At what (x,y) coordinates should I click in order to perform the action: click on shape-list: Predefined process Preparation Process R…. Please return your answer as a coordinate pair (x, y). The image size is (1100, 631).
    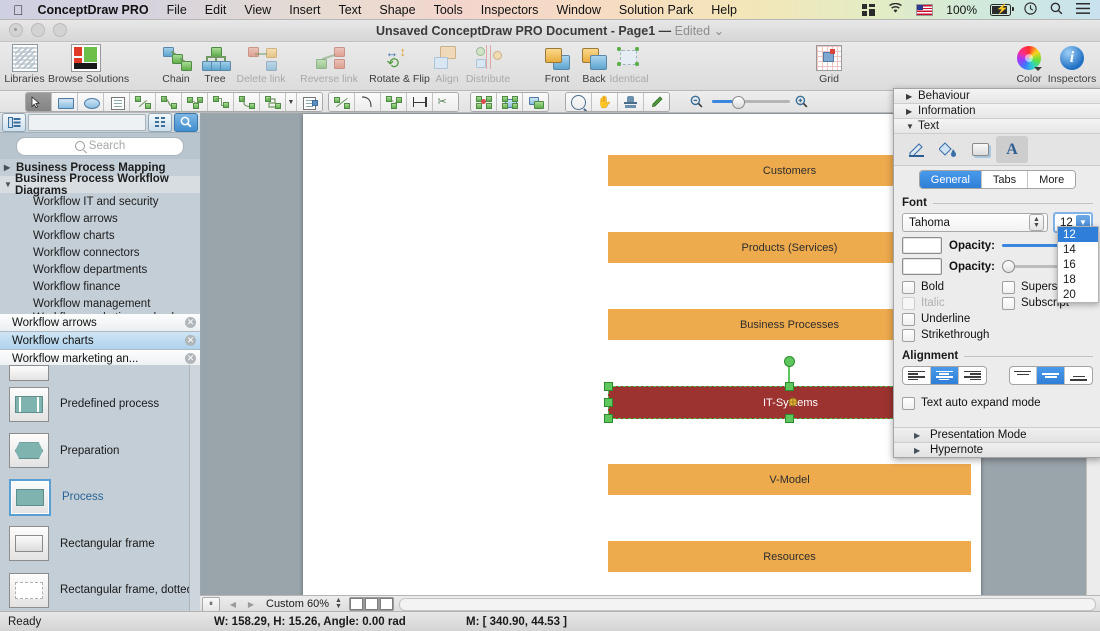
    Looking at the image, I should click on (100, 488).